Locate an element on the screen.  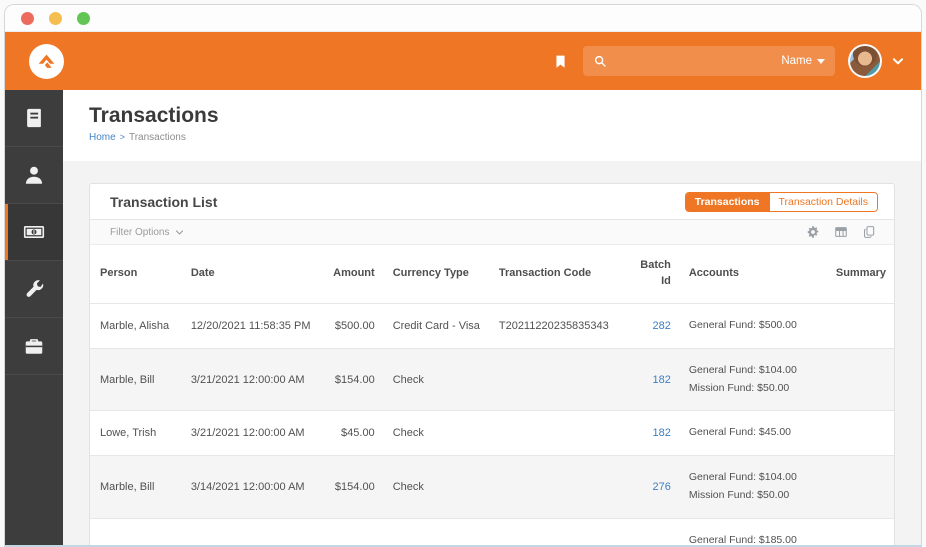
rock-logo is located at coordinates (46, 61).